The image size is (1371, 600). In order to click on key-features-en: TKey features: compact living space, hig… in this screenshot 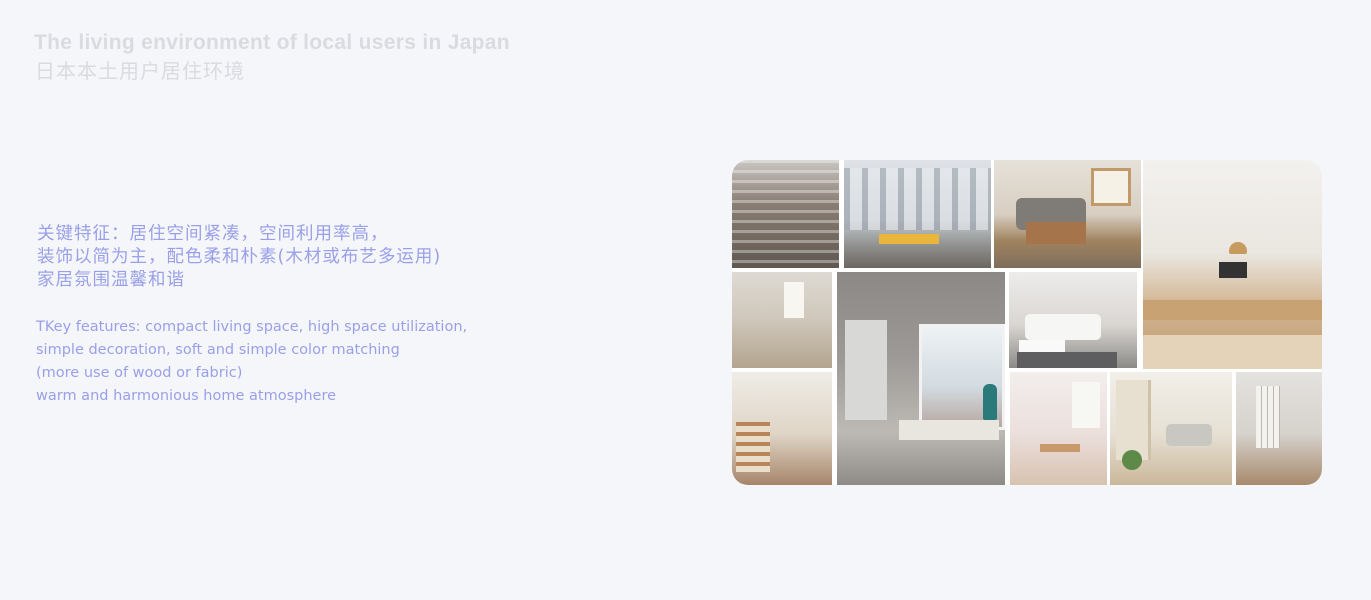, I will do `click(251, 362)`.